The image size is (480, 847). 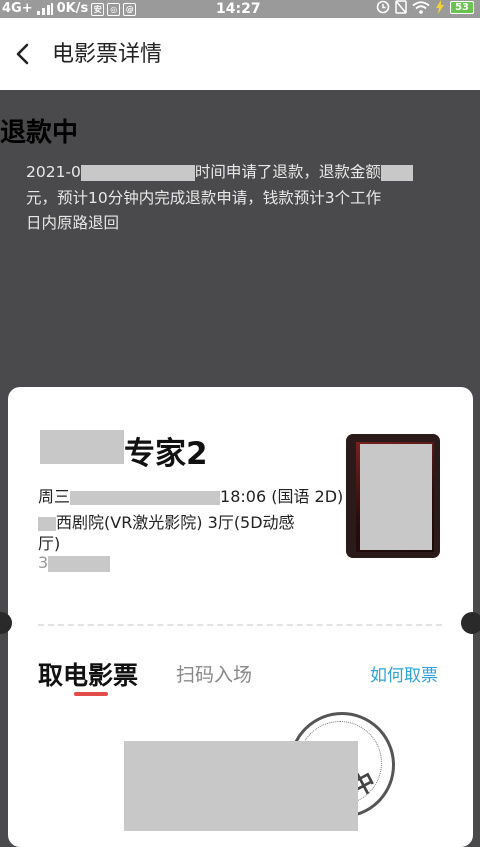 What do you see at coordinates (114, 9) in the screenshot?
I see `app-icon: ◎` at bounding box center [114, 9].